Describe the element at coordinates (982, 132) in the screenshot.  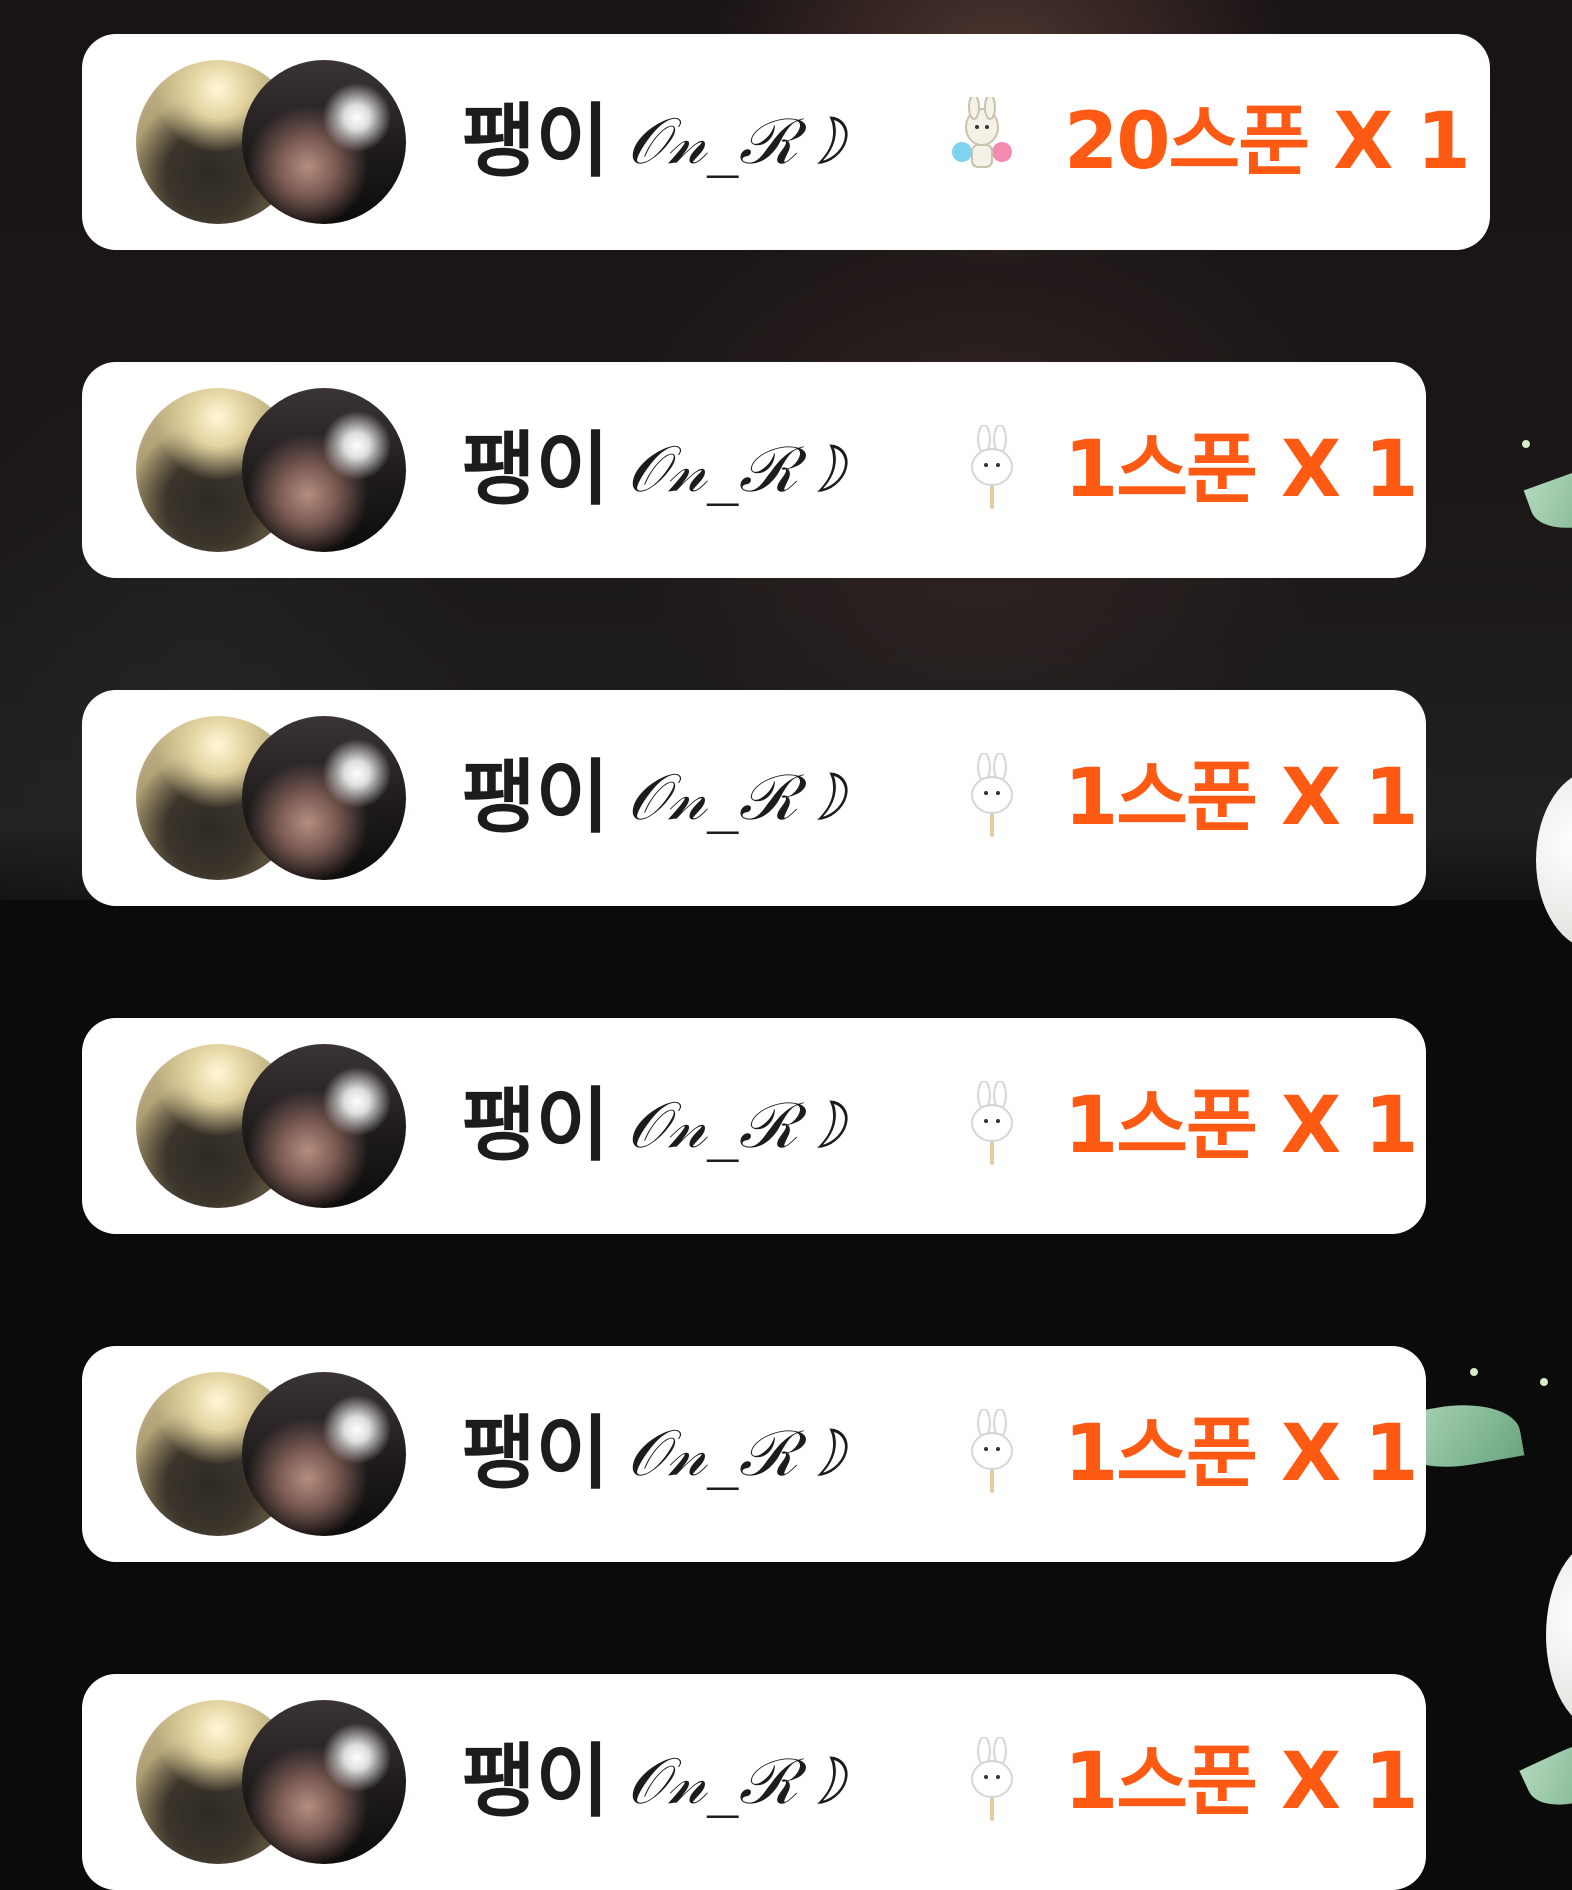
I see `bunny-balloons-sticker-icon` at that location.